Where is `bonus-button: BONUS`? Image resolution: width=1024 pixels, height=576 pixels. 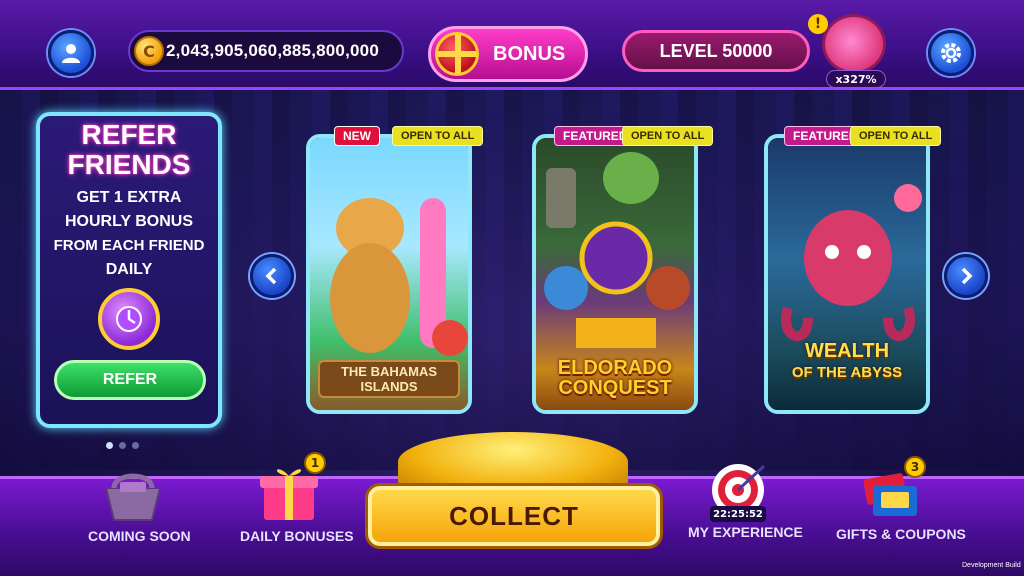 bonus-button: BONUS is located at coordinates (508, 54).